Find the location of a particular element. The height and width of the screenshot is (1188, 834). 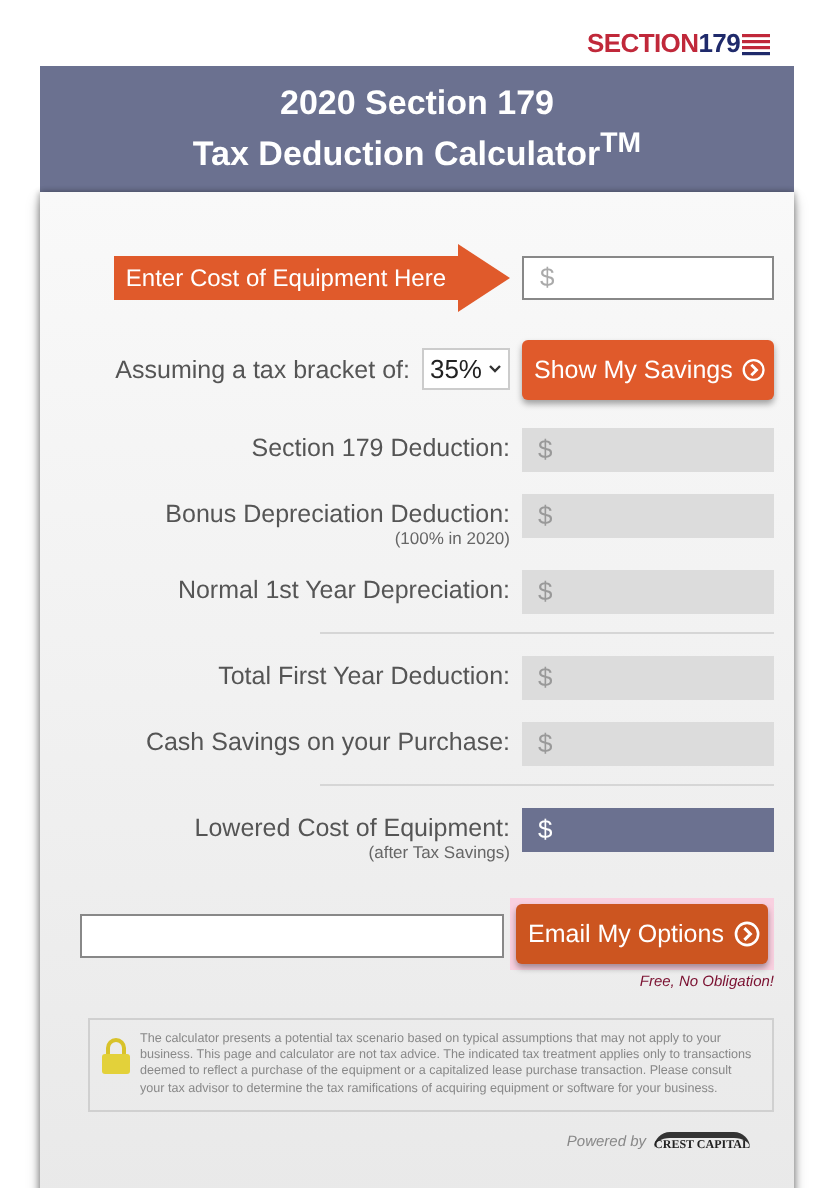

result-label: Bonus Depreciation Deduction: is located at coordinates (337, 513).